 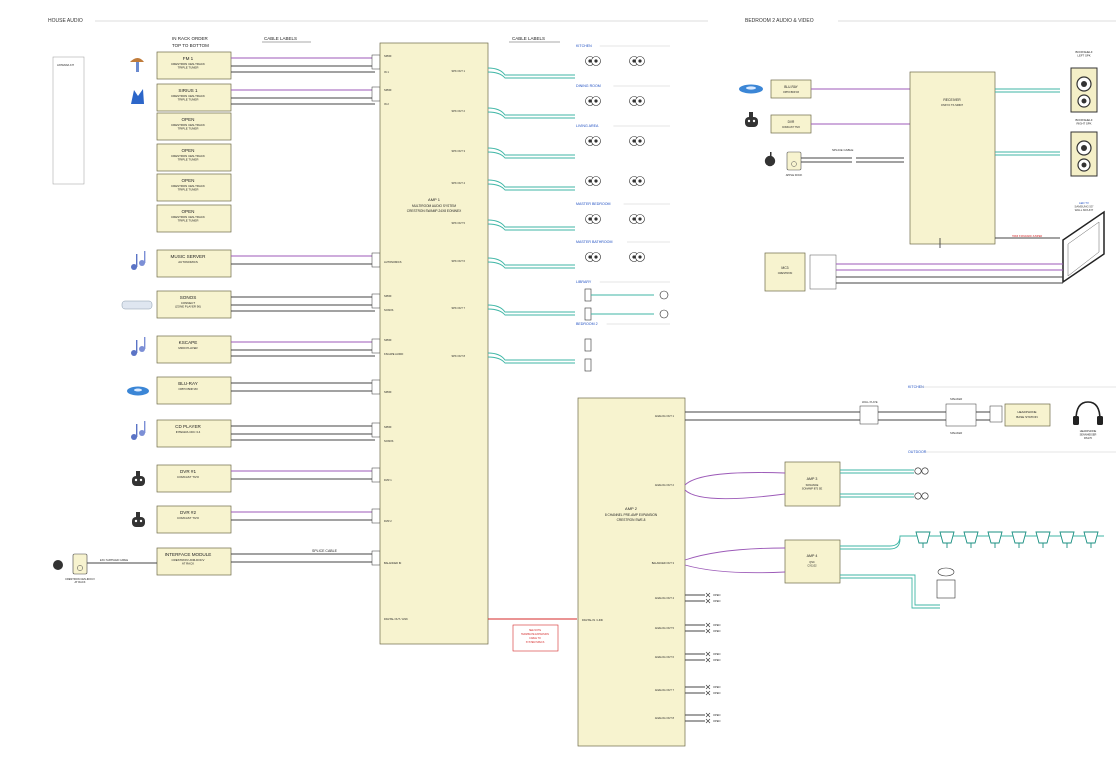 What do you see at coordinates (458, 71) in the screenshot?
I see `amp1-output-label: SPK OUT 1` at bounding box center [458, 71].